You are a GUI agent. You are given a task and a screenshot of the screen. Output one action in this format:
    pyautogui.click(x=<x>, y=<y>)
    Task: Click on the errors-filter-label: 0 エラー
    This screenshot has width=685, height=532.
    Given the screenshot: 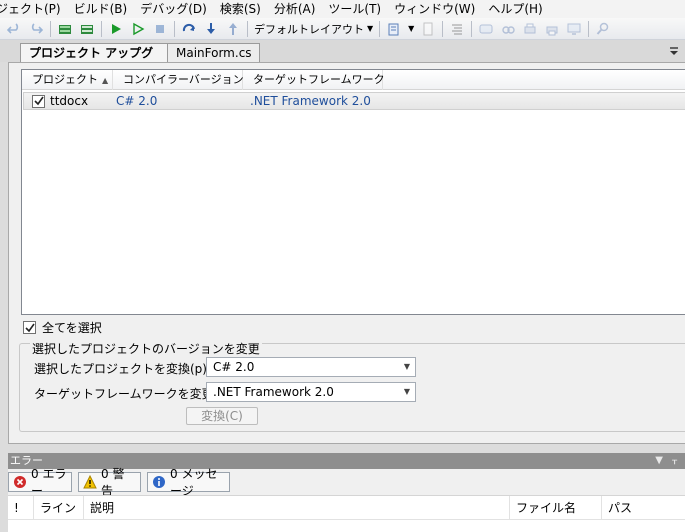 What is the action you would take?
    pyautogui.click(x=49, y=482)
    